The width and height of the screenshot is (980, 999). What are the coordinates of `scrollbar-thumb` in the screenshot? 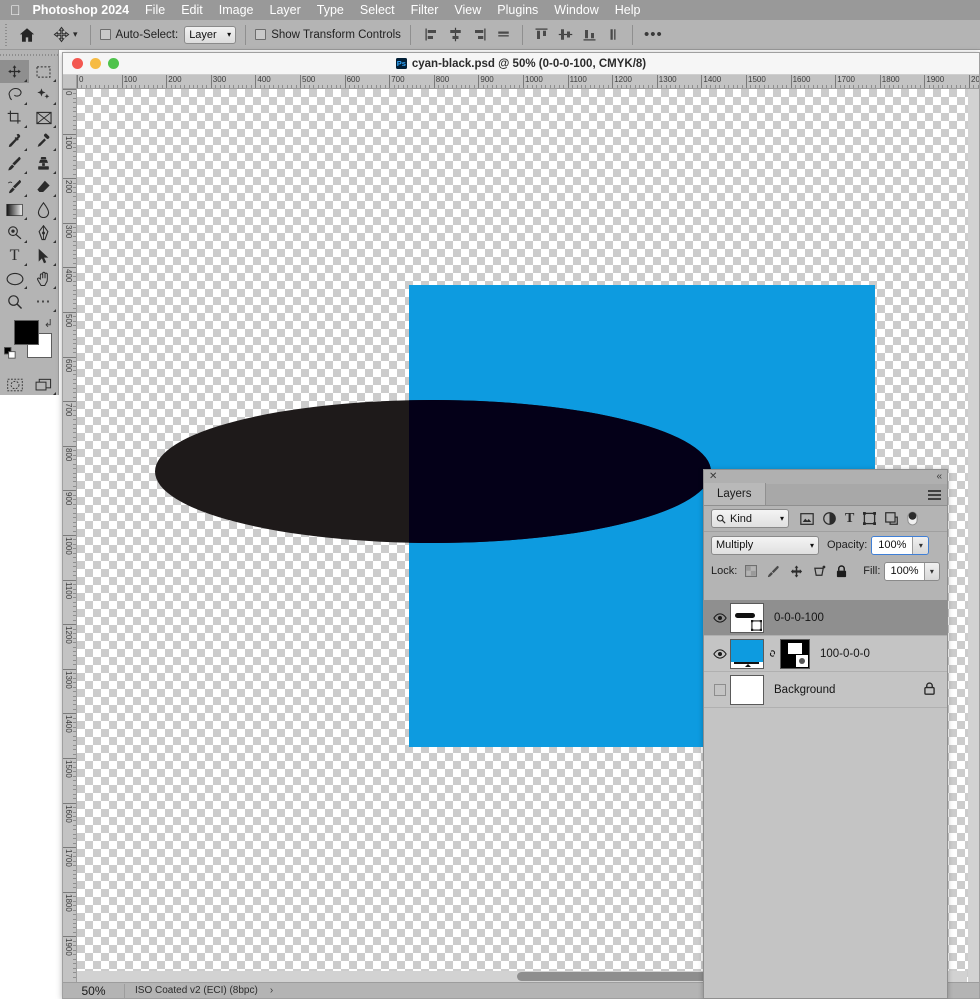 It's located at (617, 976).